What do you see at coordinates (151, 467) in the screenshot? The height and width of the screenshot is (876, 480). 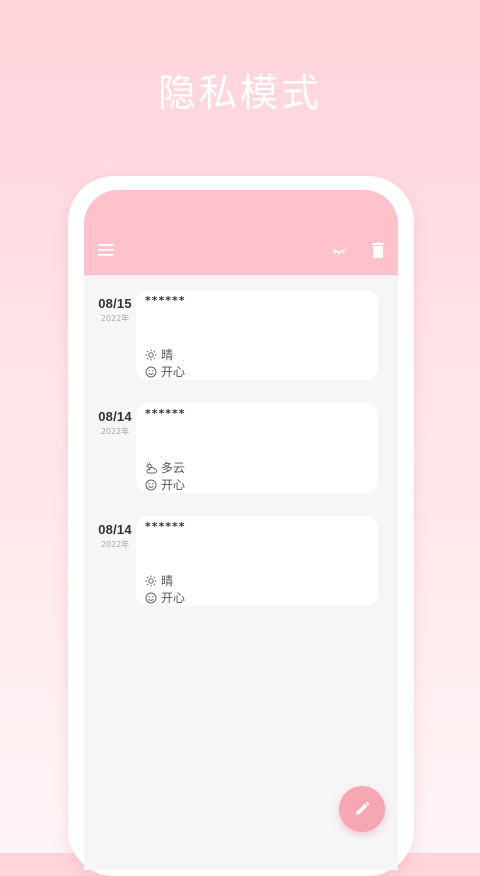 I see `cloud-sun-icon` at bounding box center [151, 467].